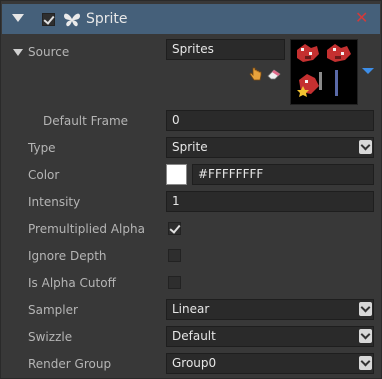  I want to click on render-group-select: Group0, so click(270, 363).